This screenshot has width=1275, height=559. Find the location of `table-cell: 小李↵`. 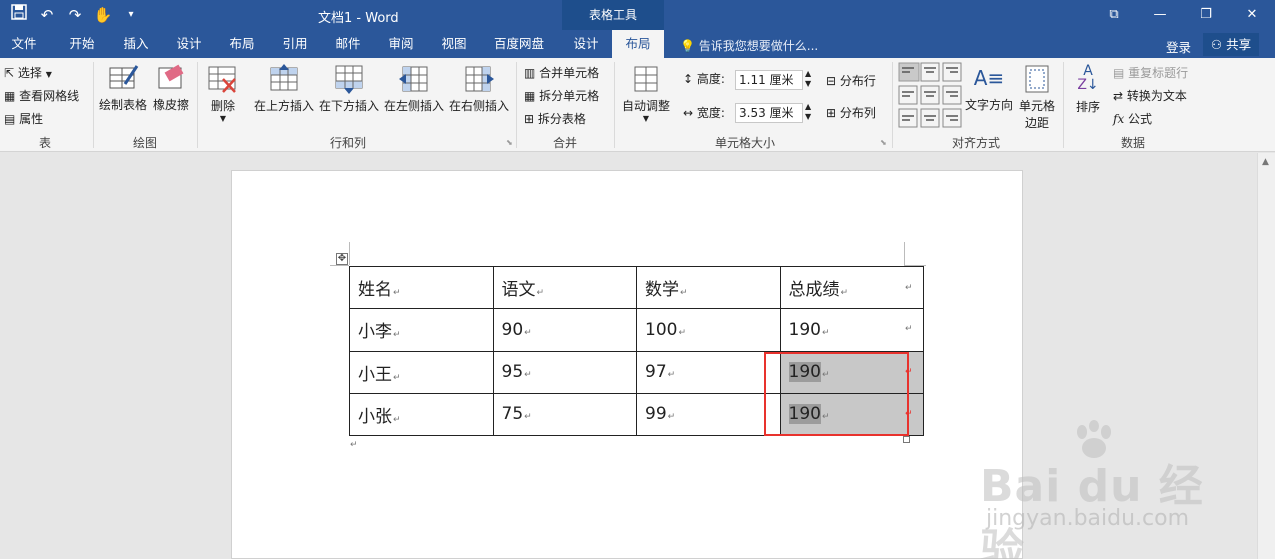

table-cell: 小李↵ is located at coordinates (421, 330).